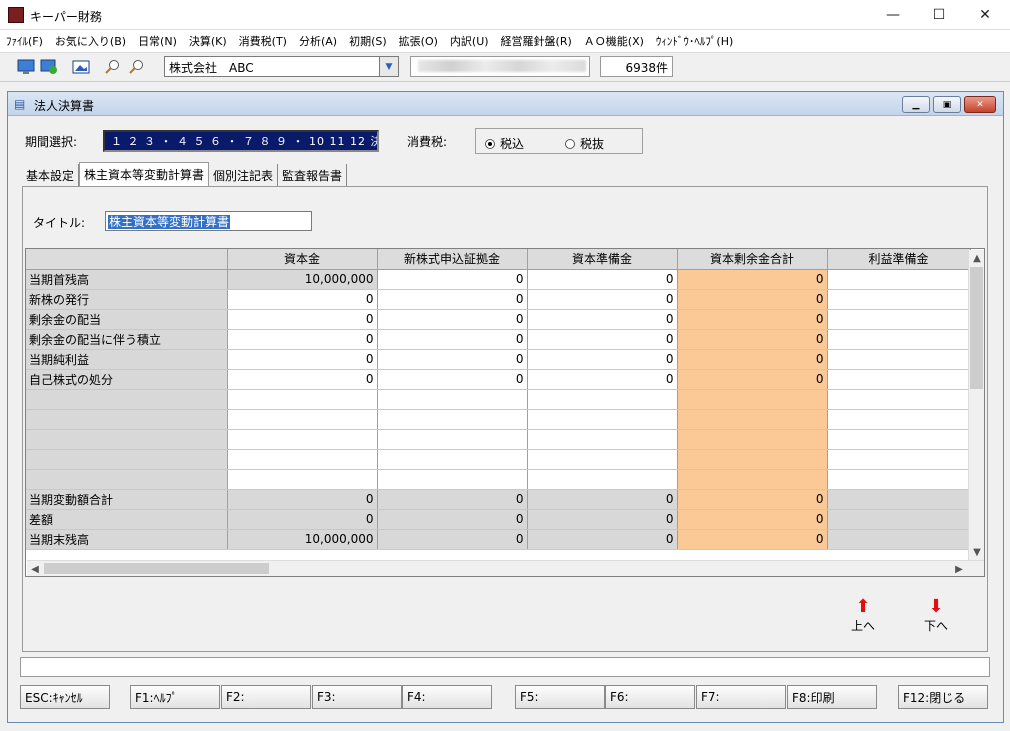 Image resolution: width=1010 pixels, height=731 pixels. Describe the element at coordinates (936, 615) in the screenshot. I see `move-down-button: ⬇ 下へ` at that location.